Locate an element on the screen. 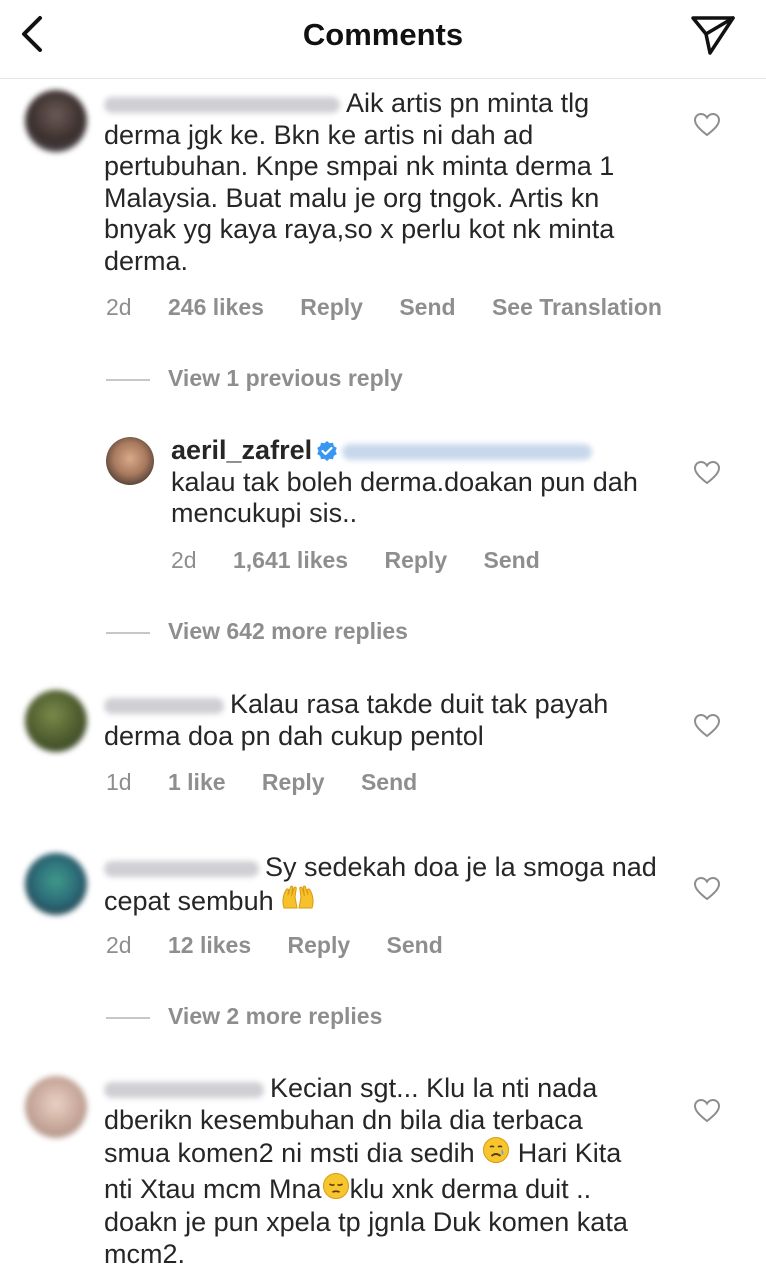 The image size is (766, 1280). see-translation-button: See Translation is located at coordinates (577, 307).